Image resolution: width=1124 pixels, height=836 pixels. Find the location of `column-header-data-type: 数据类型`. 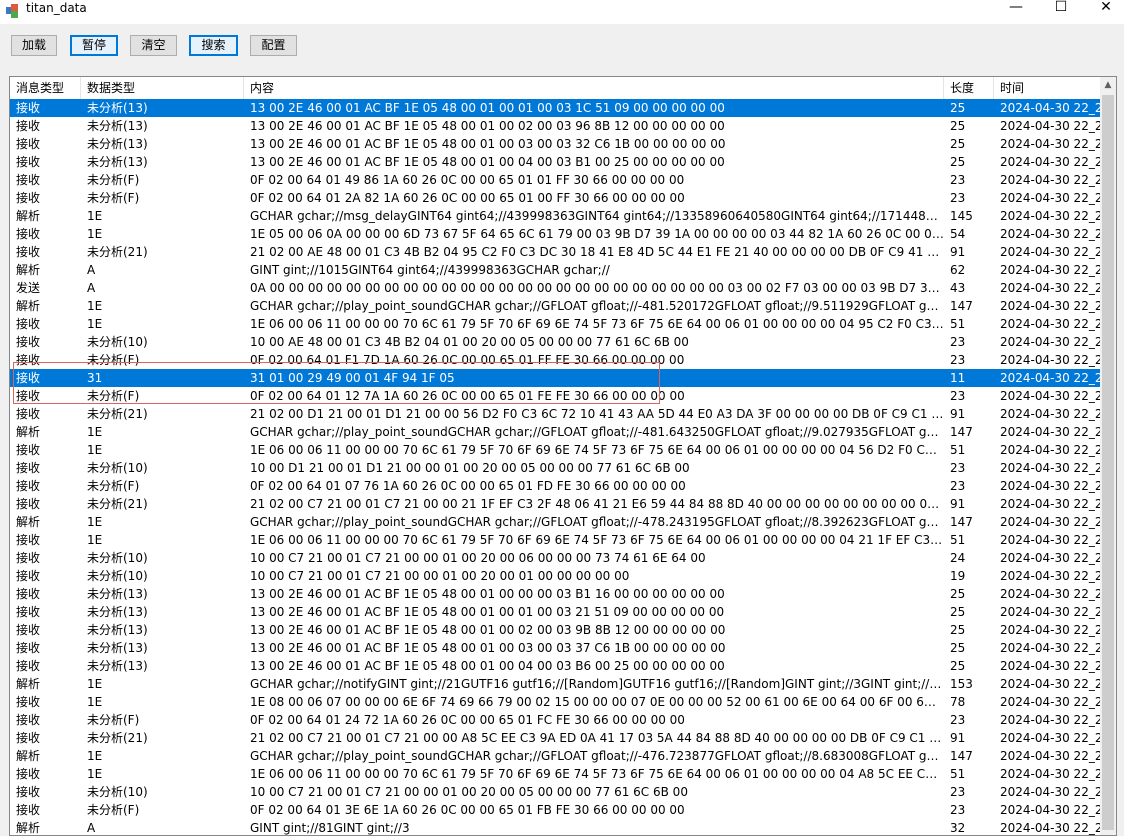

column-header-data-type: 数据类型 is located at coordinates (162, 88).